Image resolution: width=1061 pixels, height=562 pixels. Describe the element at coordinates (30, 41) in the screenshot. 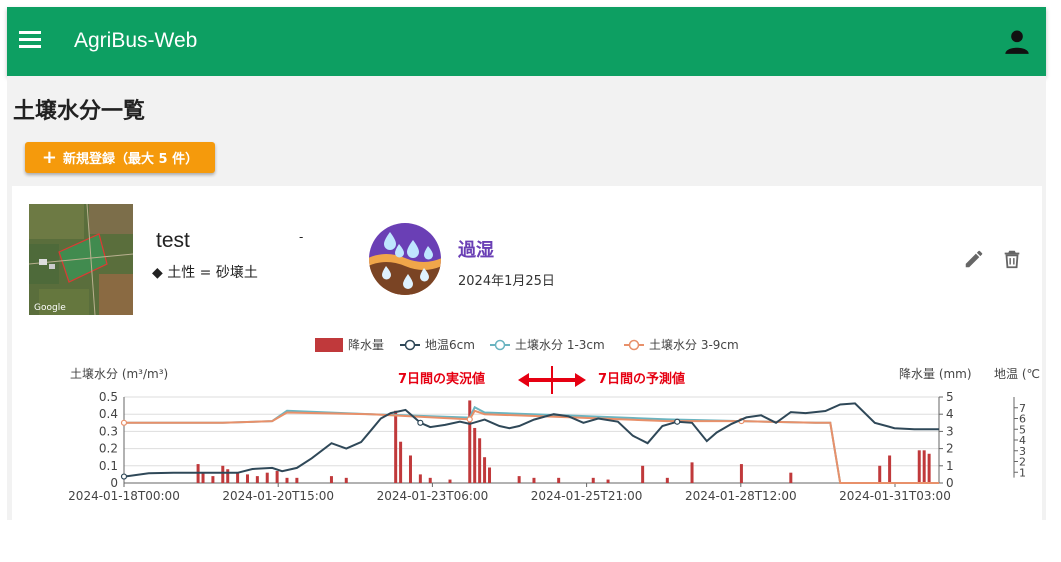

I see `menu-icon` at that location.